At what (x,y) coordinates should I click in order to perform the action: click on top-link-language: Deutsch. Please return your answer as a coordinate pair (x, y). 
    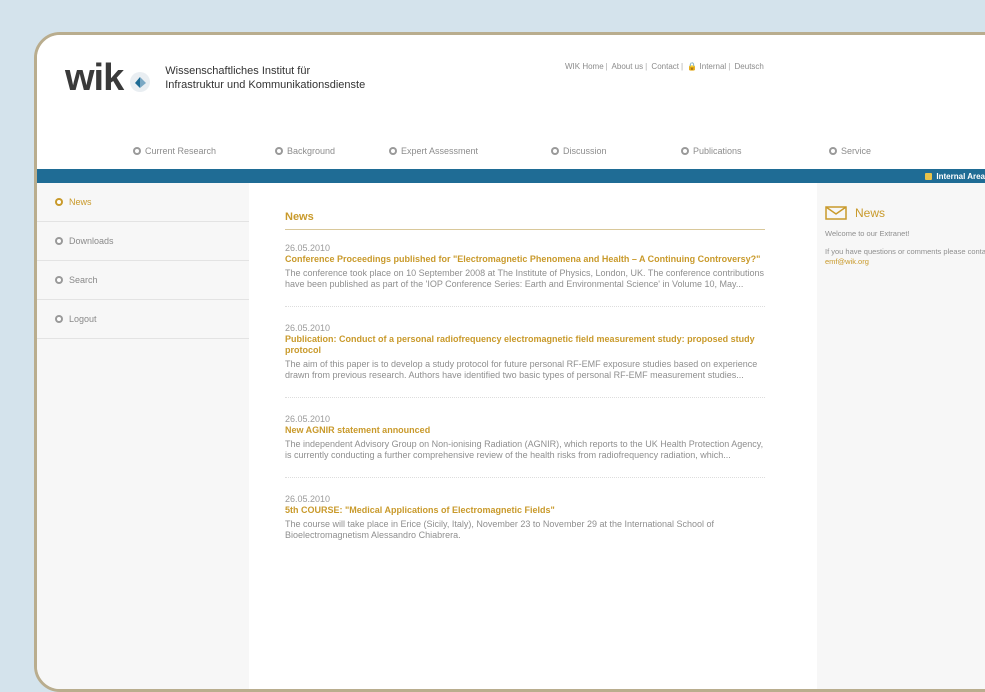
    Looking at the image, I should click on (749, 66).